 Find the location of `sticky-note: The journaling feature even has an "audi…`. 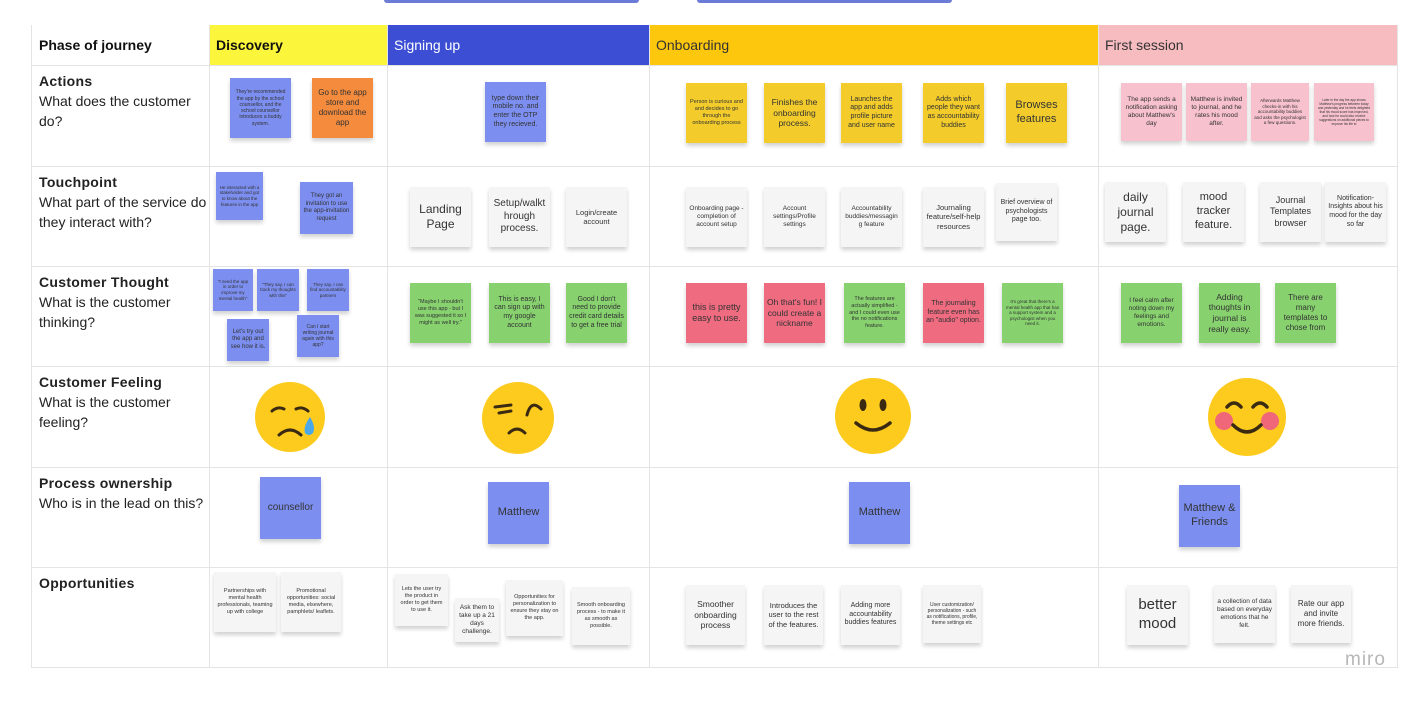

sticky-note: The journaling feature even has an "audi… is located at coordinates (953, 313).